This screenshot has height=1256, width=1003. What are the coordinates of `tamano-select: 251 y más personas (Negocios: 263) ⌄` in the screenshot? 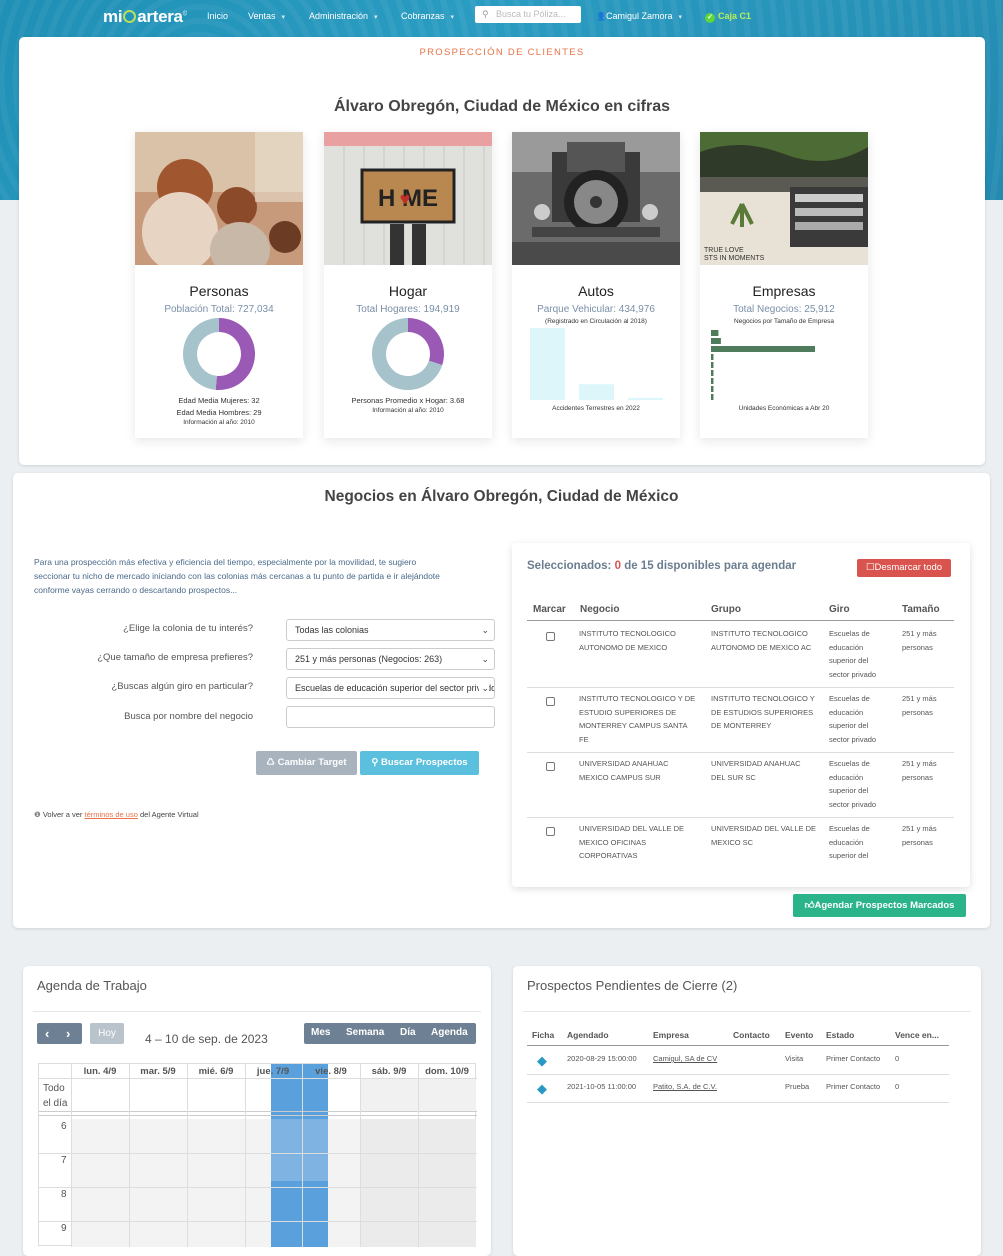 It's located at (390, 659).